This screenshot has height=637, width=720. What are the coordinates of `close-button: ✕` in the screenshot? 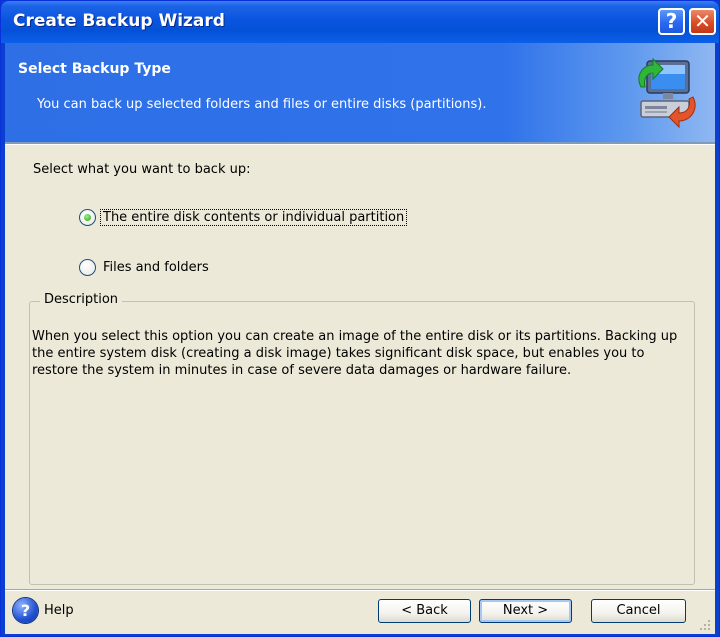 It's located at (702, 21).